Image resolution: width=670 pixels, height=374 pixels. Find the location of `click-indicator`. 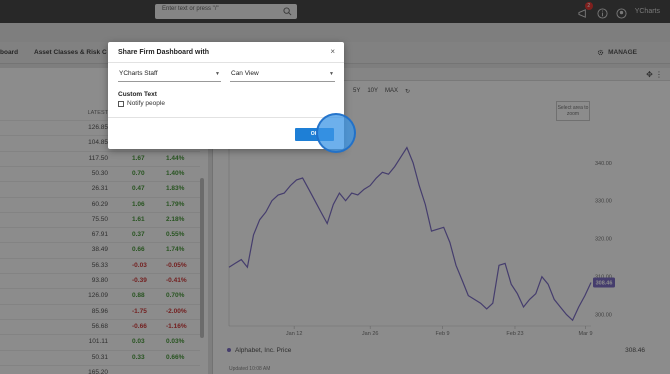

click-indicator is located at coordinates (336, 133).